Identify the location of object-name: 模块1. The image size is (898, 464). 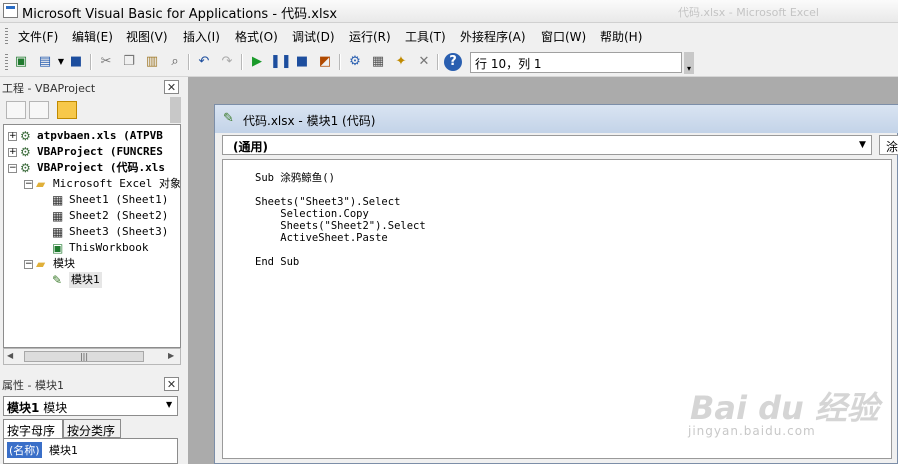
(23, 408).